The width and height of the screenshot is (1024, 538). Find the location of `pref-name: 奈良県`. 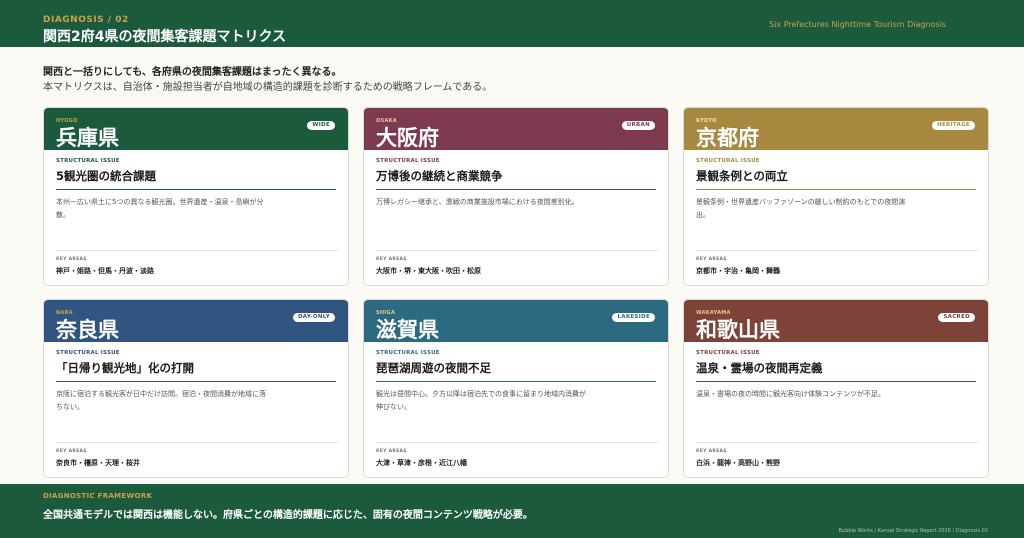

pref-name: 奈良県 is located at coordinates (87, 329).